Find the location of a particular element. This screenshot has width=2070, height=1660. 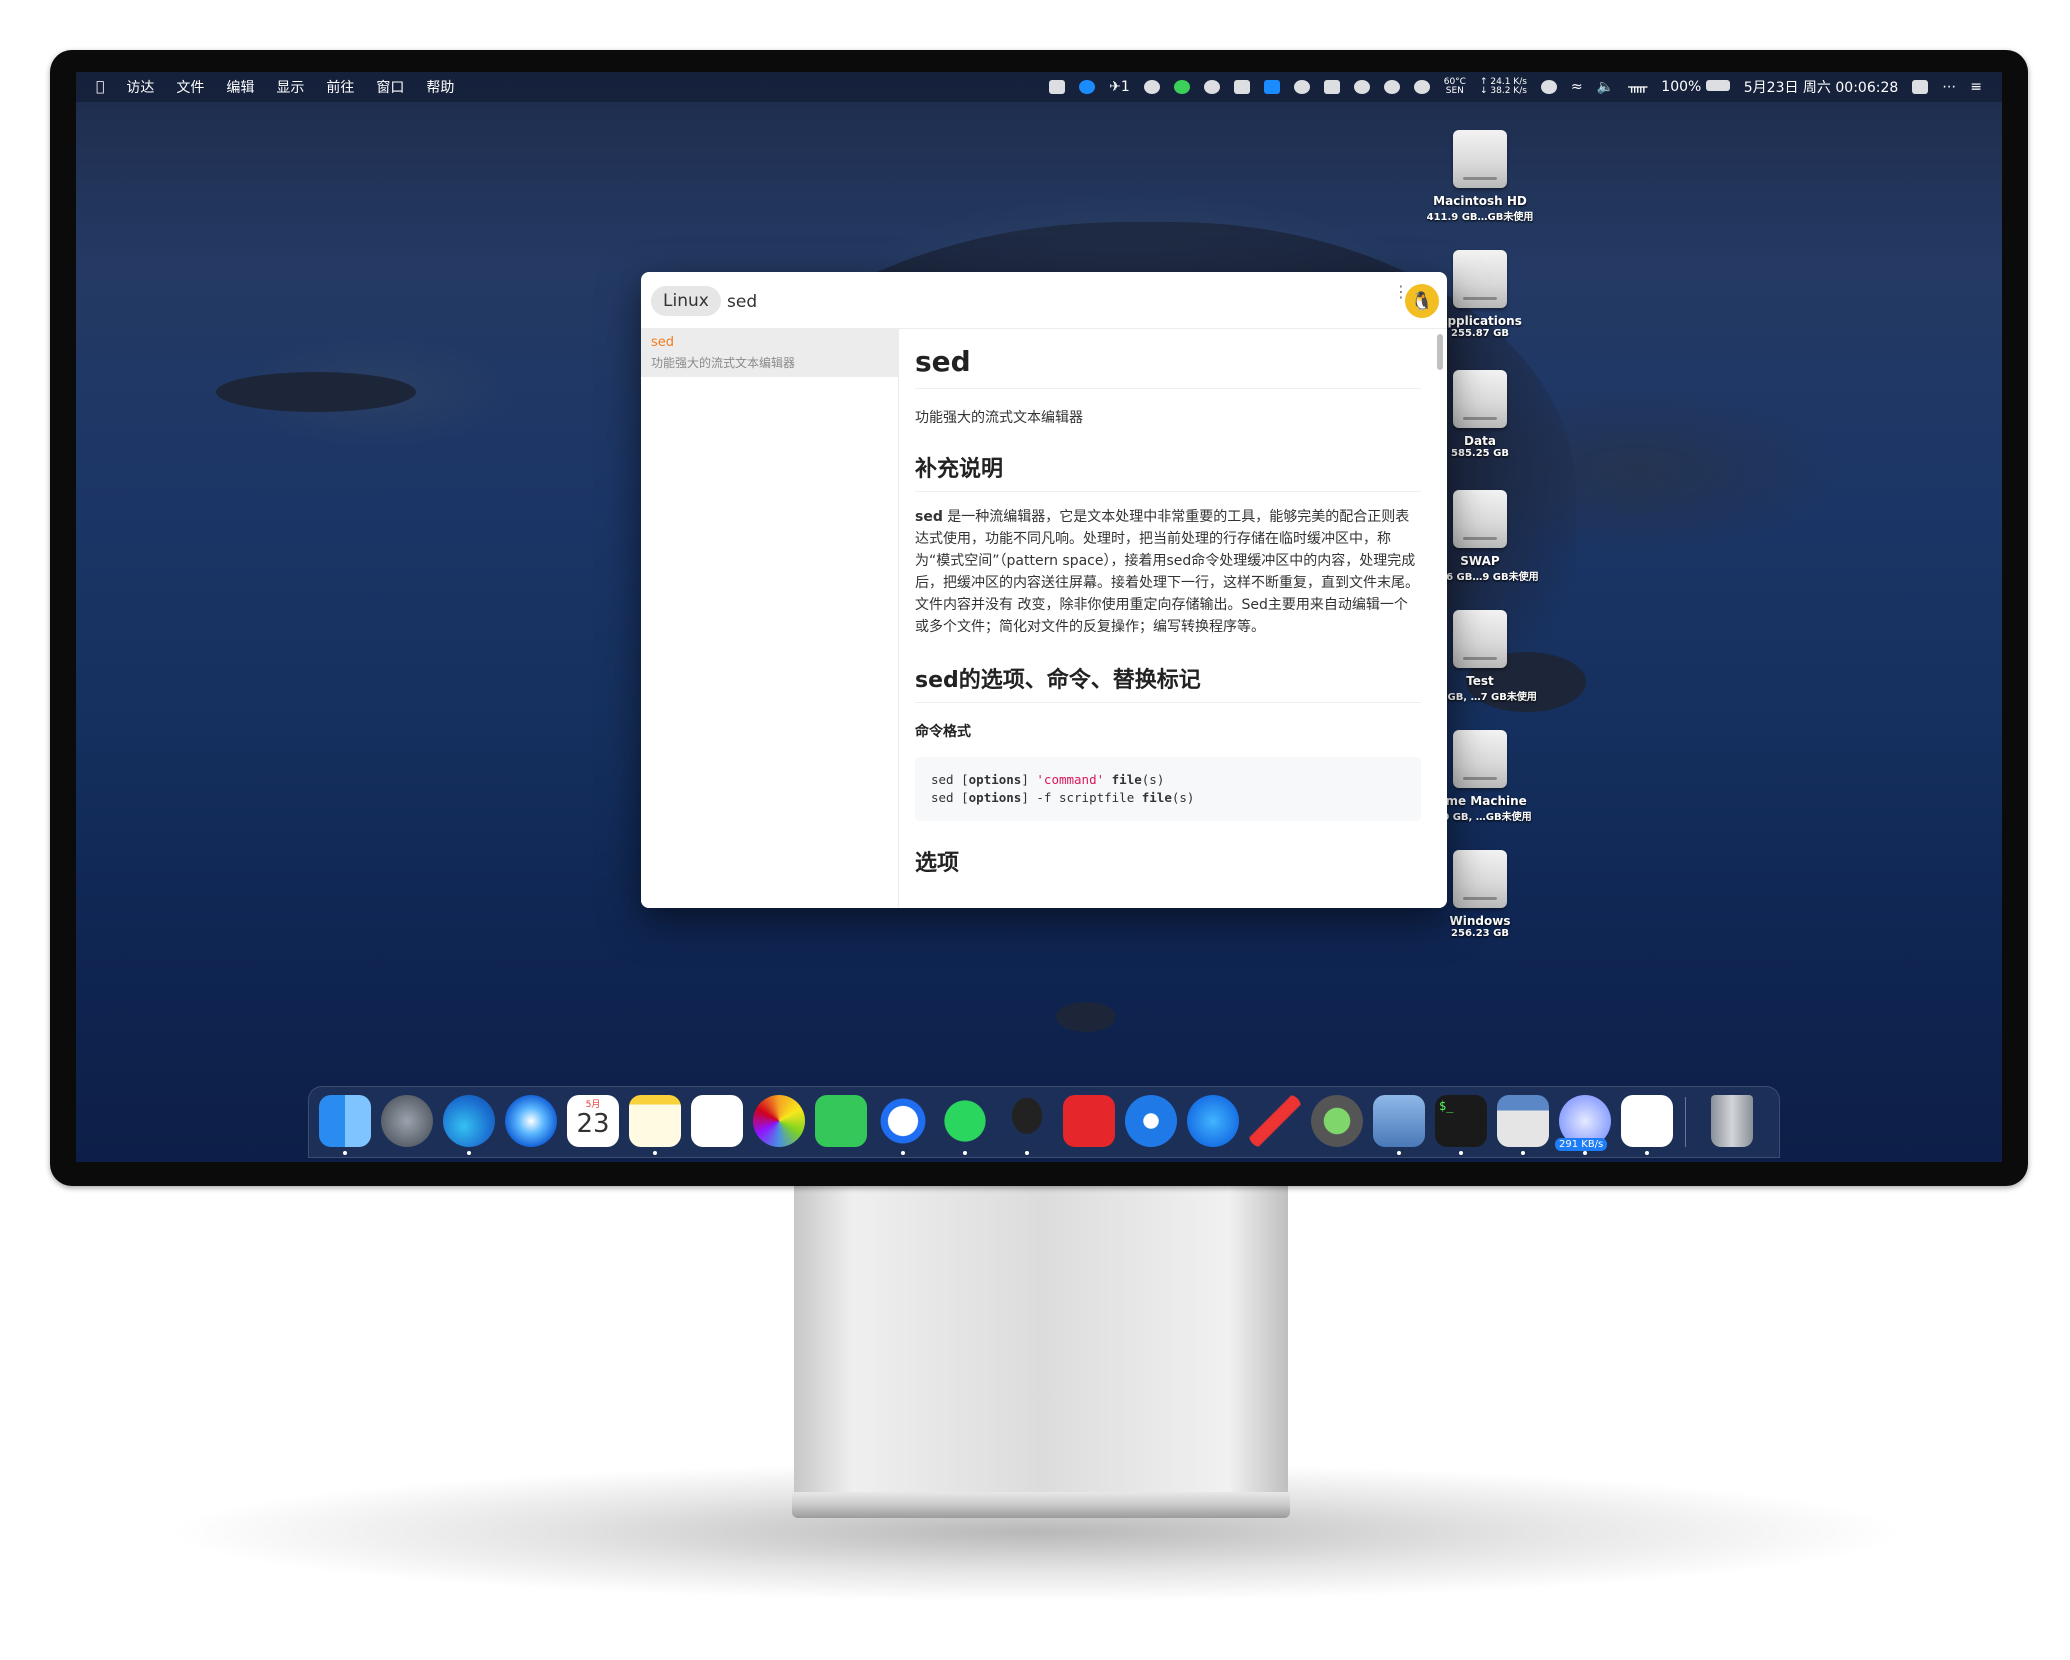

finder-icon is located at coordinates (345, 1125).